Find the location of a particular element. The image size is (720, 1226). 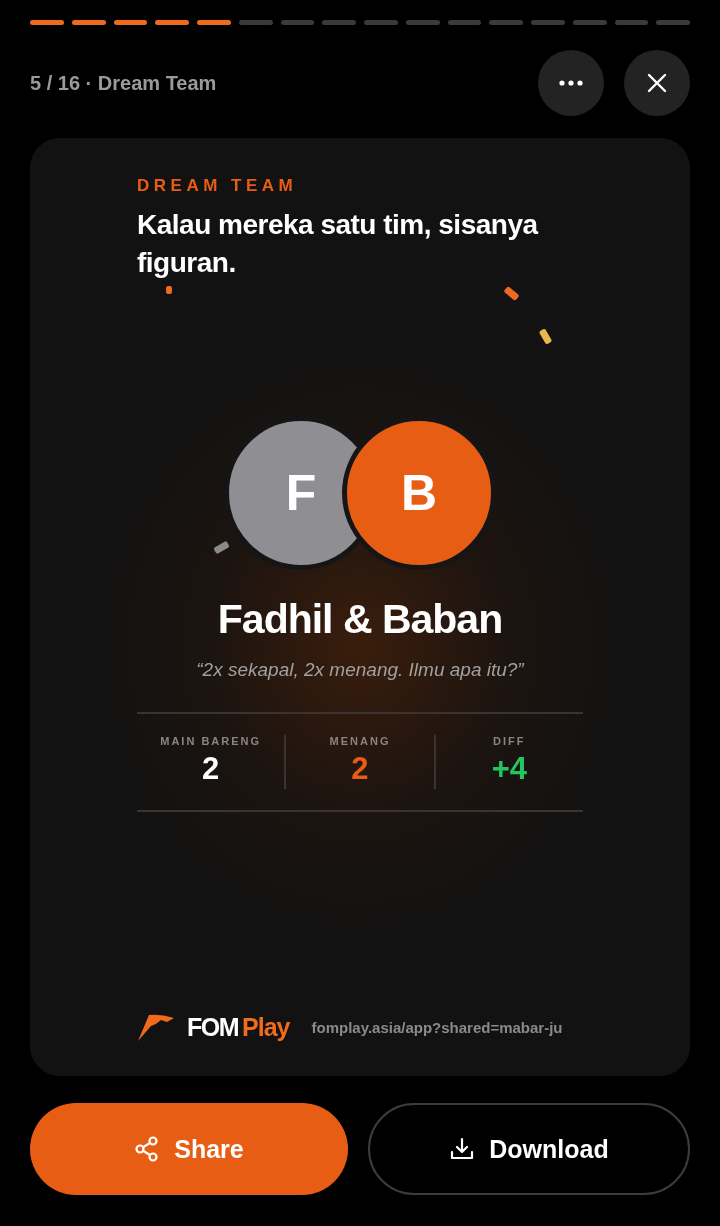

download-button: Download is located at coordinates (529, 1149).